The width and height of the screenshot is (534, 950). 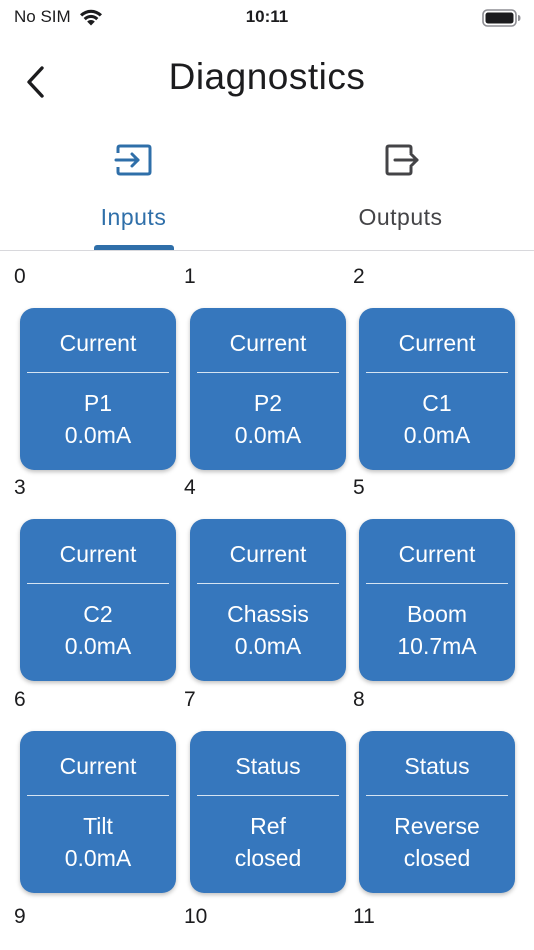 I want to click on channel-cell: 1 Current P2 0.0mA, so click(x=258, y=366).